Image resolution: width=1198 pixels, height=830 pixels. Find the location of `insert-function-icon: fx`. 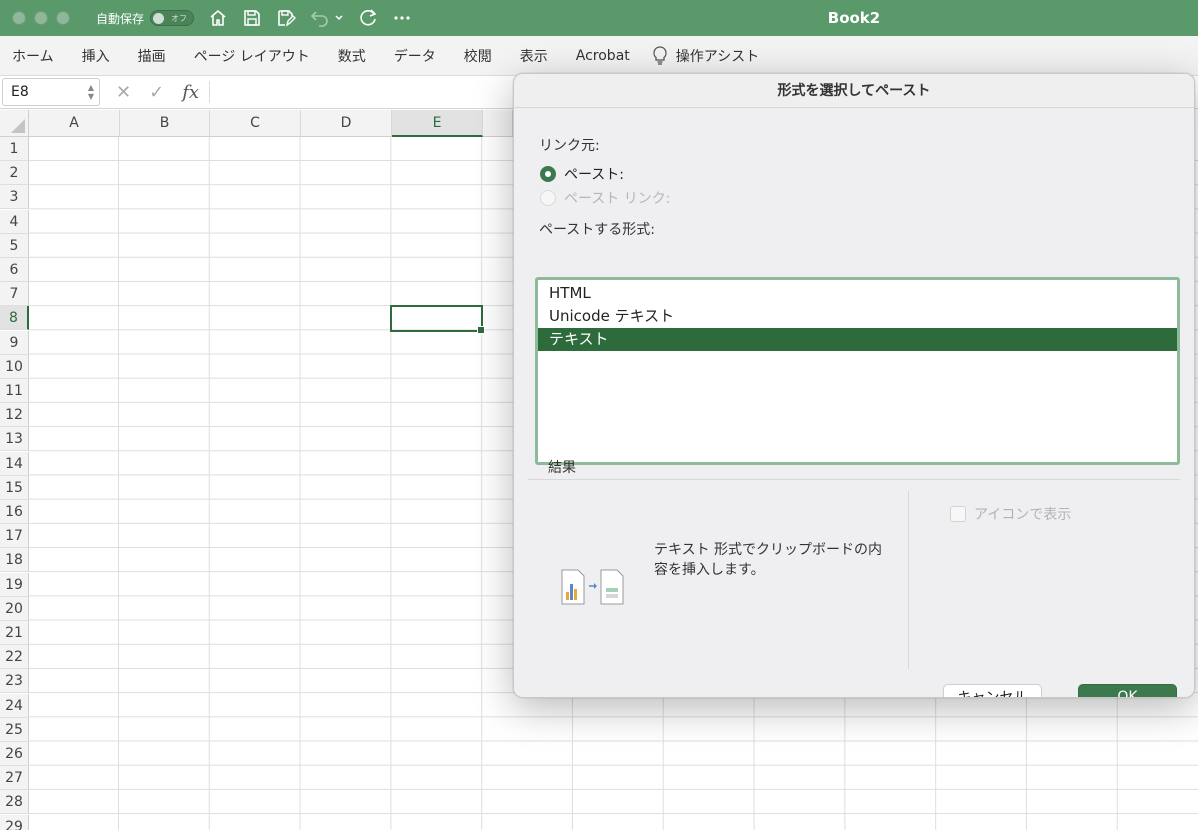

insert-function-icon: fx is located at coordinates (190, 92).